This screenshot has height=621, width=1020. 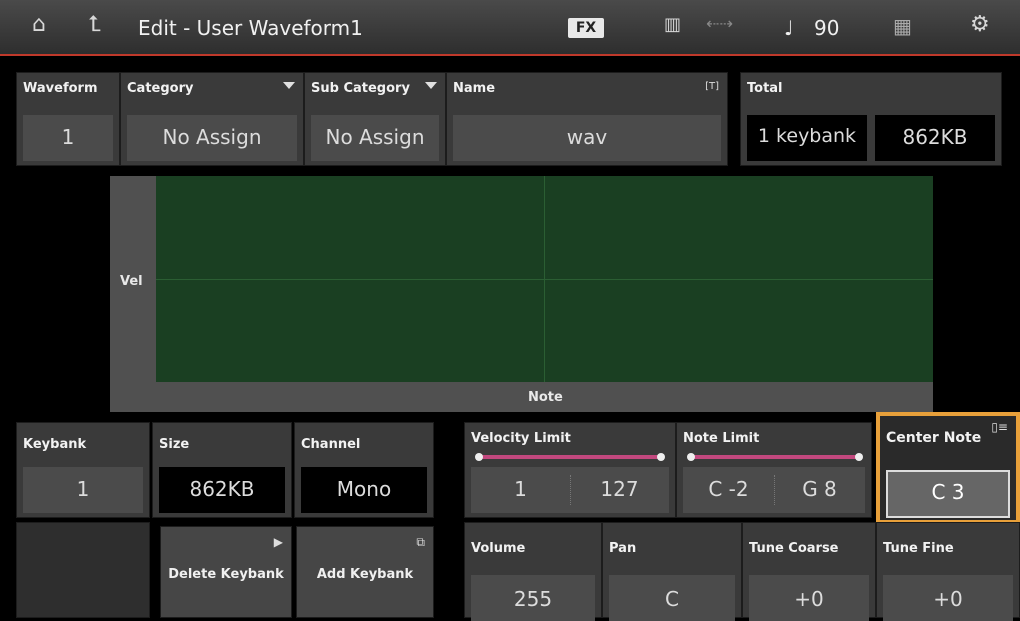 I want to click on waveform-value: 1, so click(x=68, y=137).